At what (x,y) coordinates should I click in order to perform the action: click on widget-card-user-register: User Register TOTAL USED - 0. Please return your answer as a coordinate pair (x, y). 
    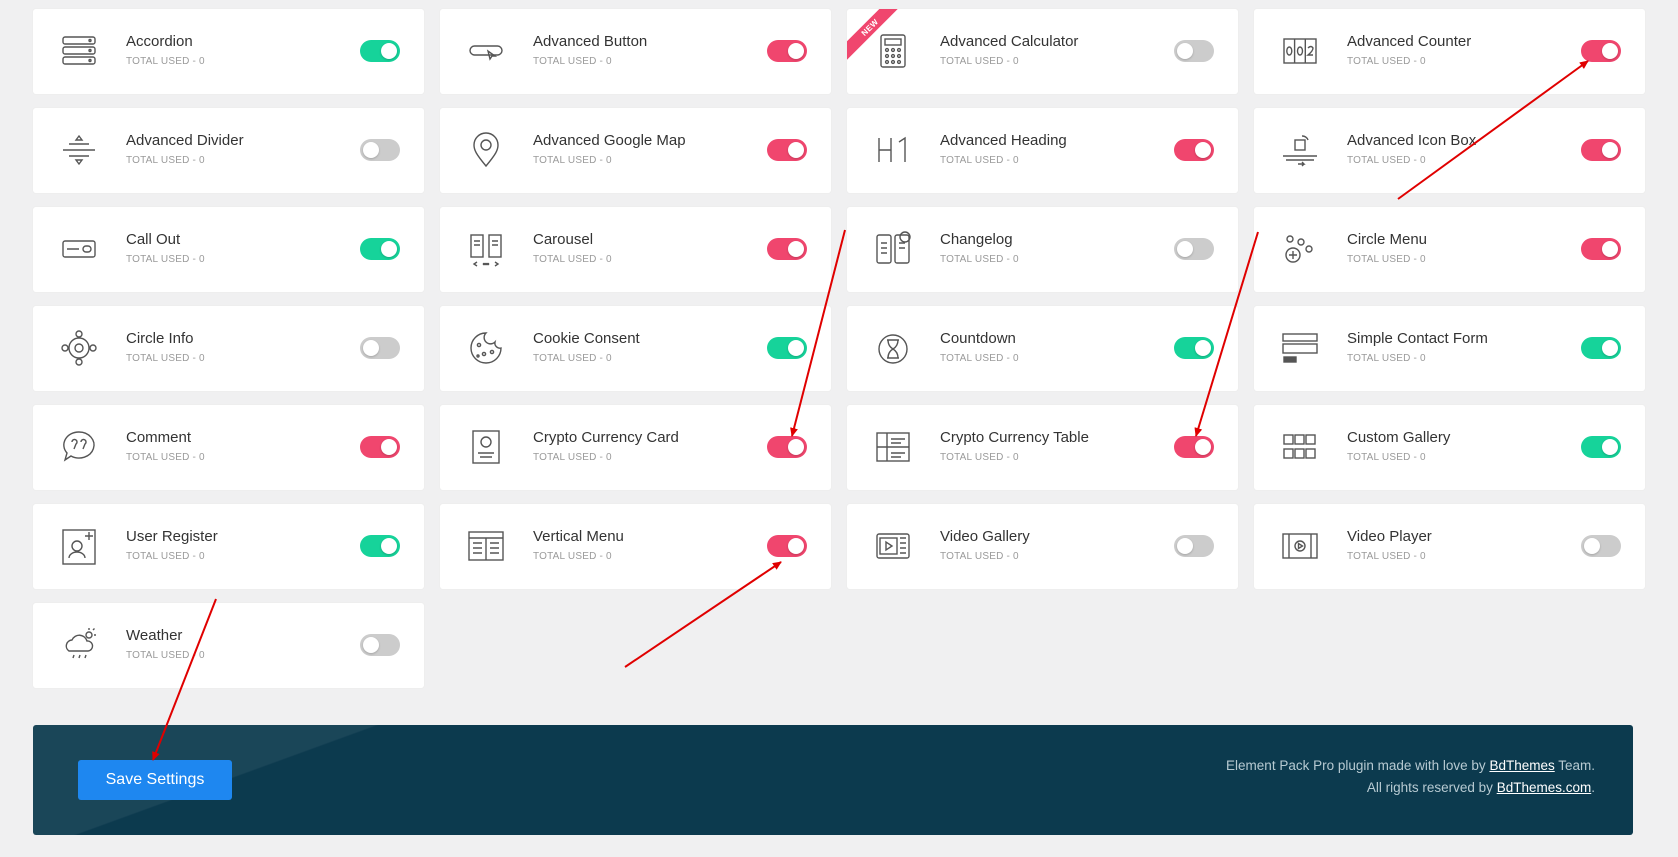
    Looking at the image, I should click on (228, 546).